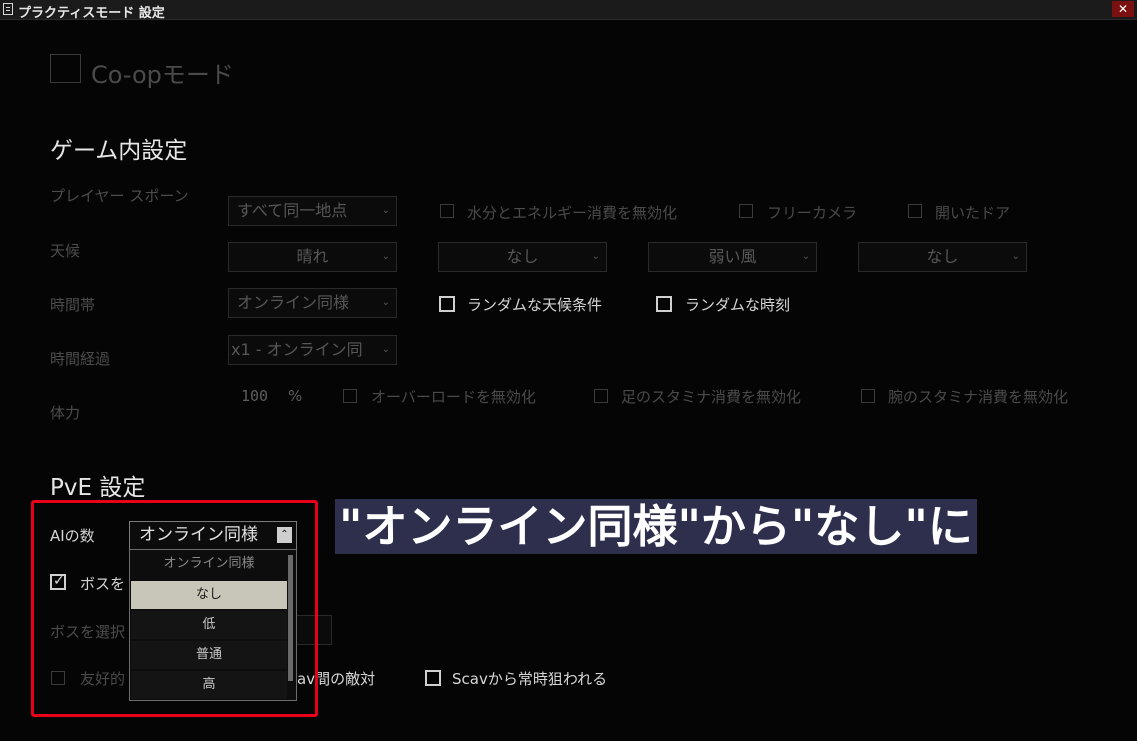 Image resolution: width=1137 pixels, height=741 pixels. I want to click on rain-value: なし, so click(942, 256).